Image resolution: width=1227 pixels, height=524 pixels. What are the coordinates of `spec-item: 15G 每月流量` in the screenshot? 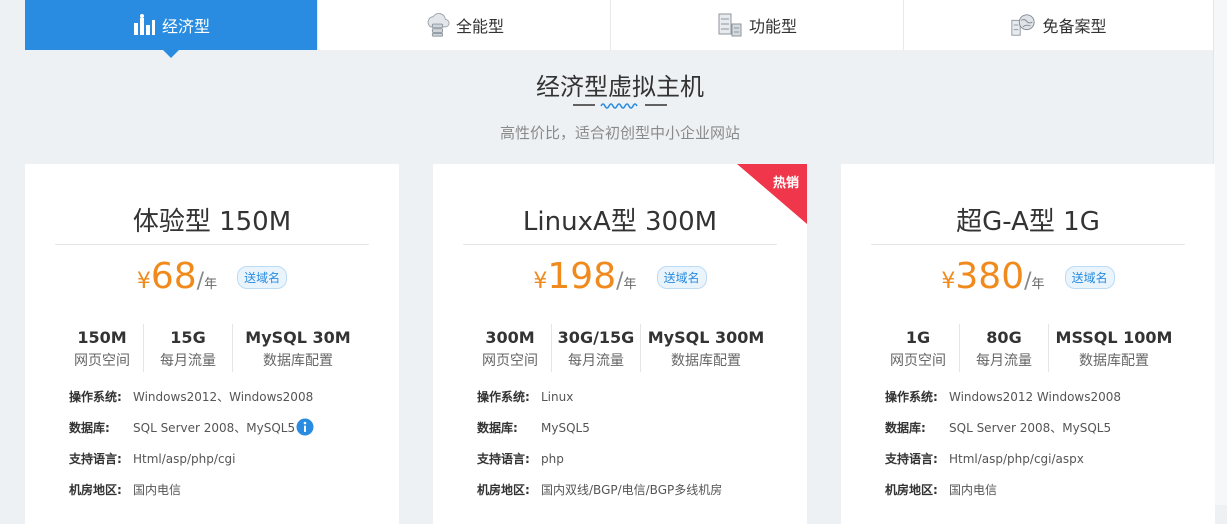 It's located at (187, 348).